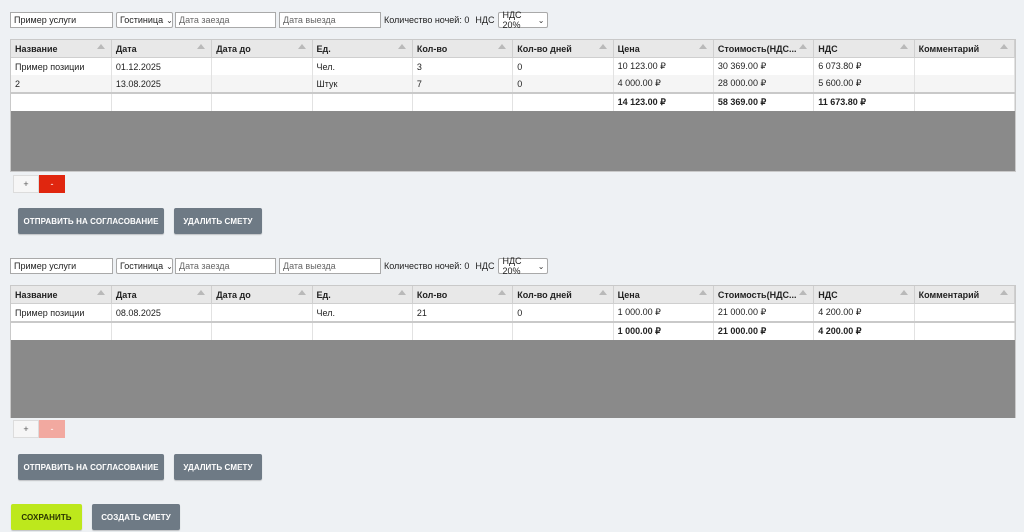 This screenshot has height=532, width=1024. I want to click on table-cell: 2, so click(61, 84).